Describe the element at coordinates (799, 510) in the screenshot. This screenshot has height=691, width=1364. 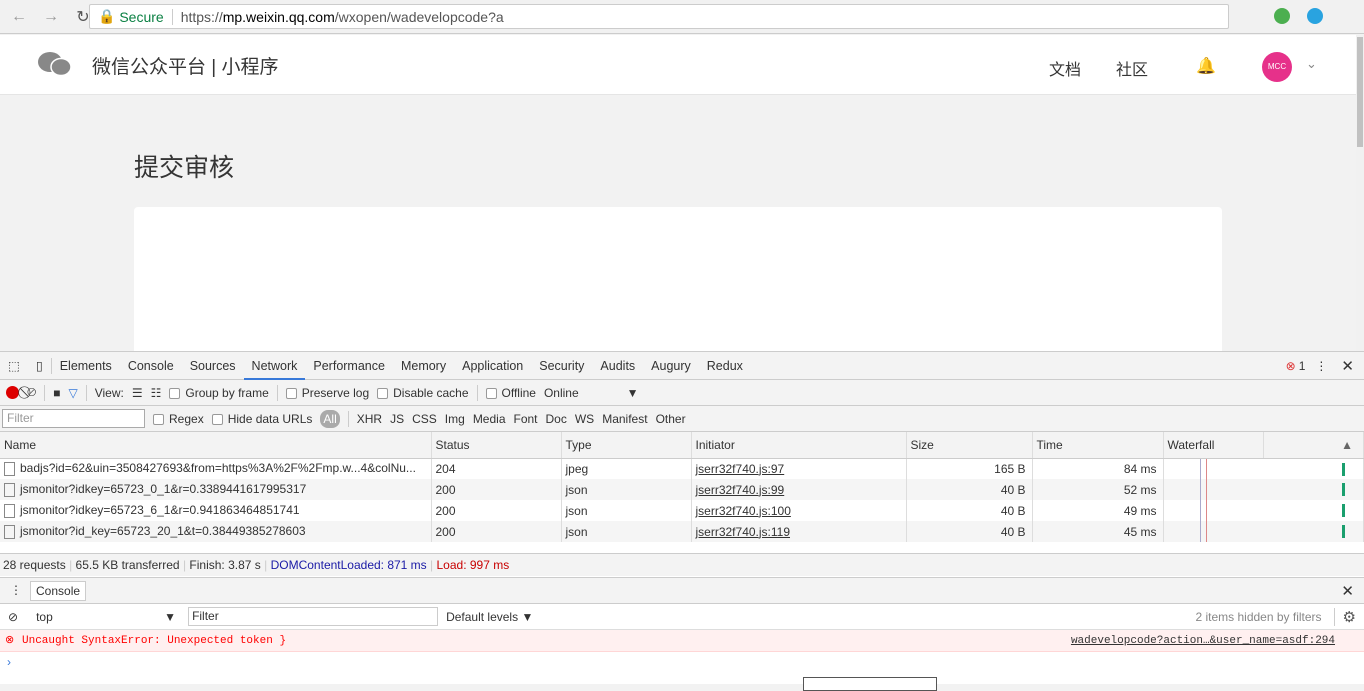
I see `request-initiator: jserr32f740.js:100` at that location.